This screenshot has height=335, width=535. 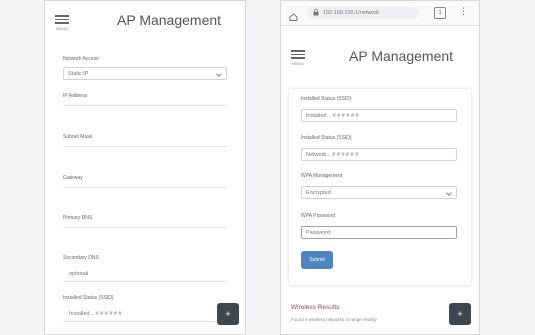 I want to click on network-status-field: Network... # # # # # #, so click(x=379, y=154).